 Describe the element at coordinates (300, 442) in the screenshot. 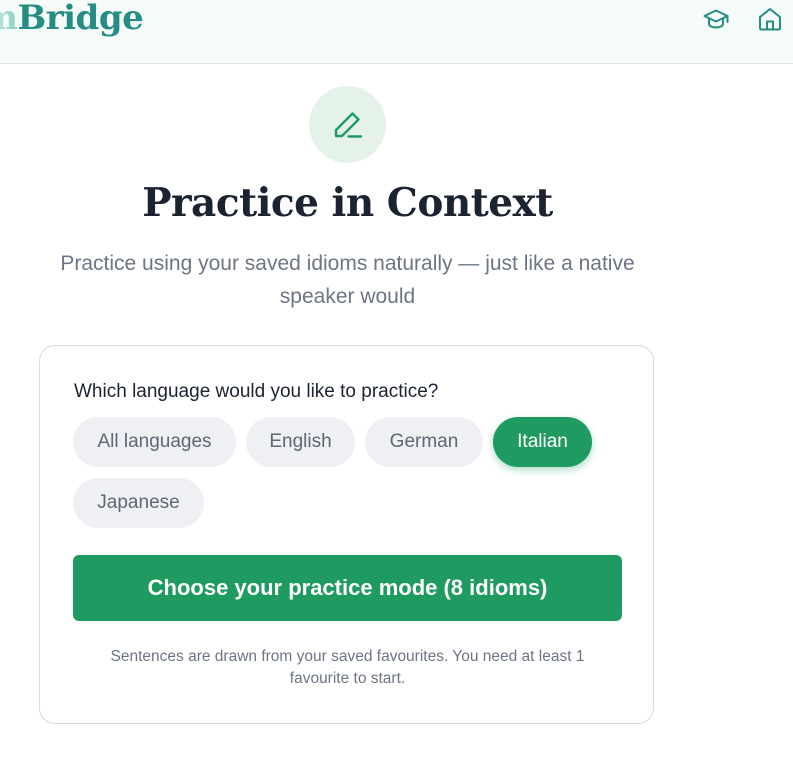

I see `language-chip-english: English` at that location.